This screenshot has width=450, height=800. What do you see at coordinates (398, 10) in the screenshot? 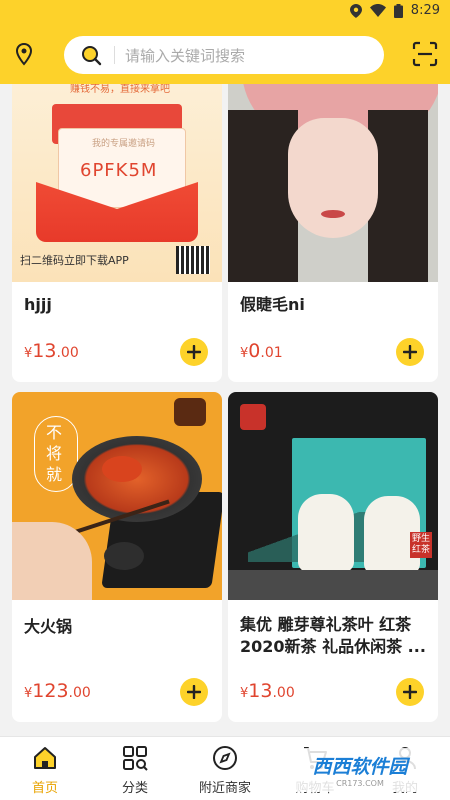
I see `battery-icon` at bounding box center [398, 10].